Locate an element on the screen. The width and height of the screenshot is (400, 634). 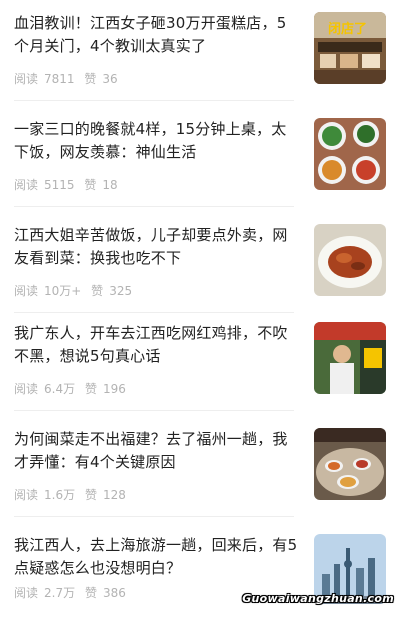
article-title: 我江西人，去上海旅游一趟，回来后，有5点疑惑怎么也没想明白？ is located at coordinates (157, 557).